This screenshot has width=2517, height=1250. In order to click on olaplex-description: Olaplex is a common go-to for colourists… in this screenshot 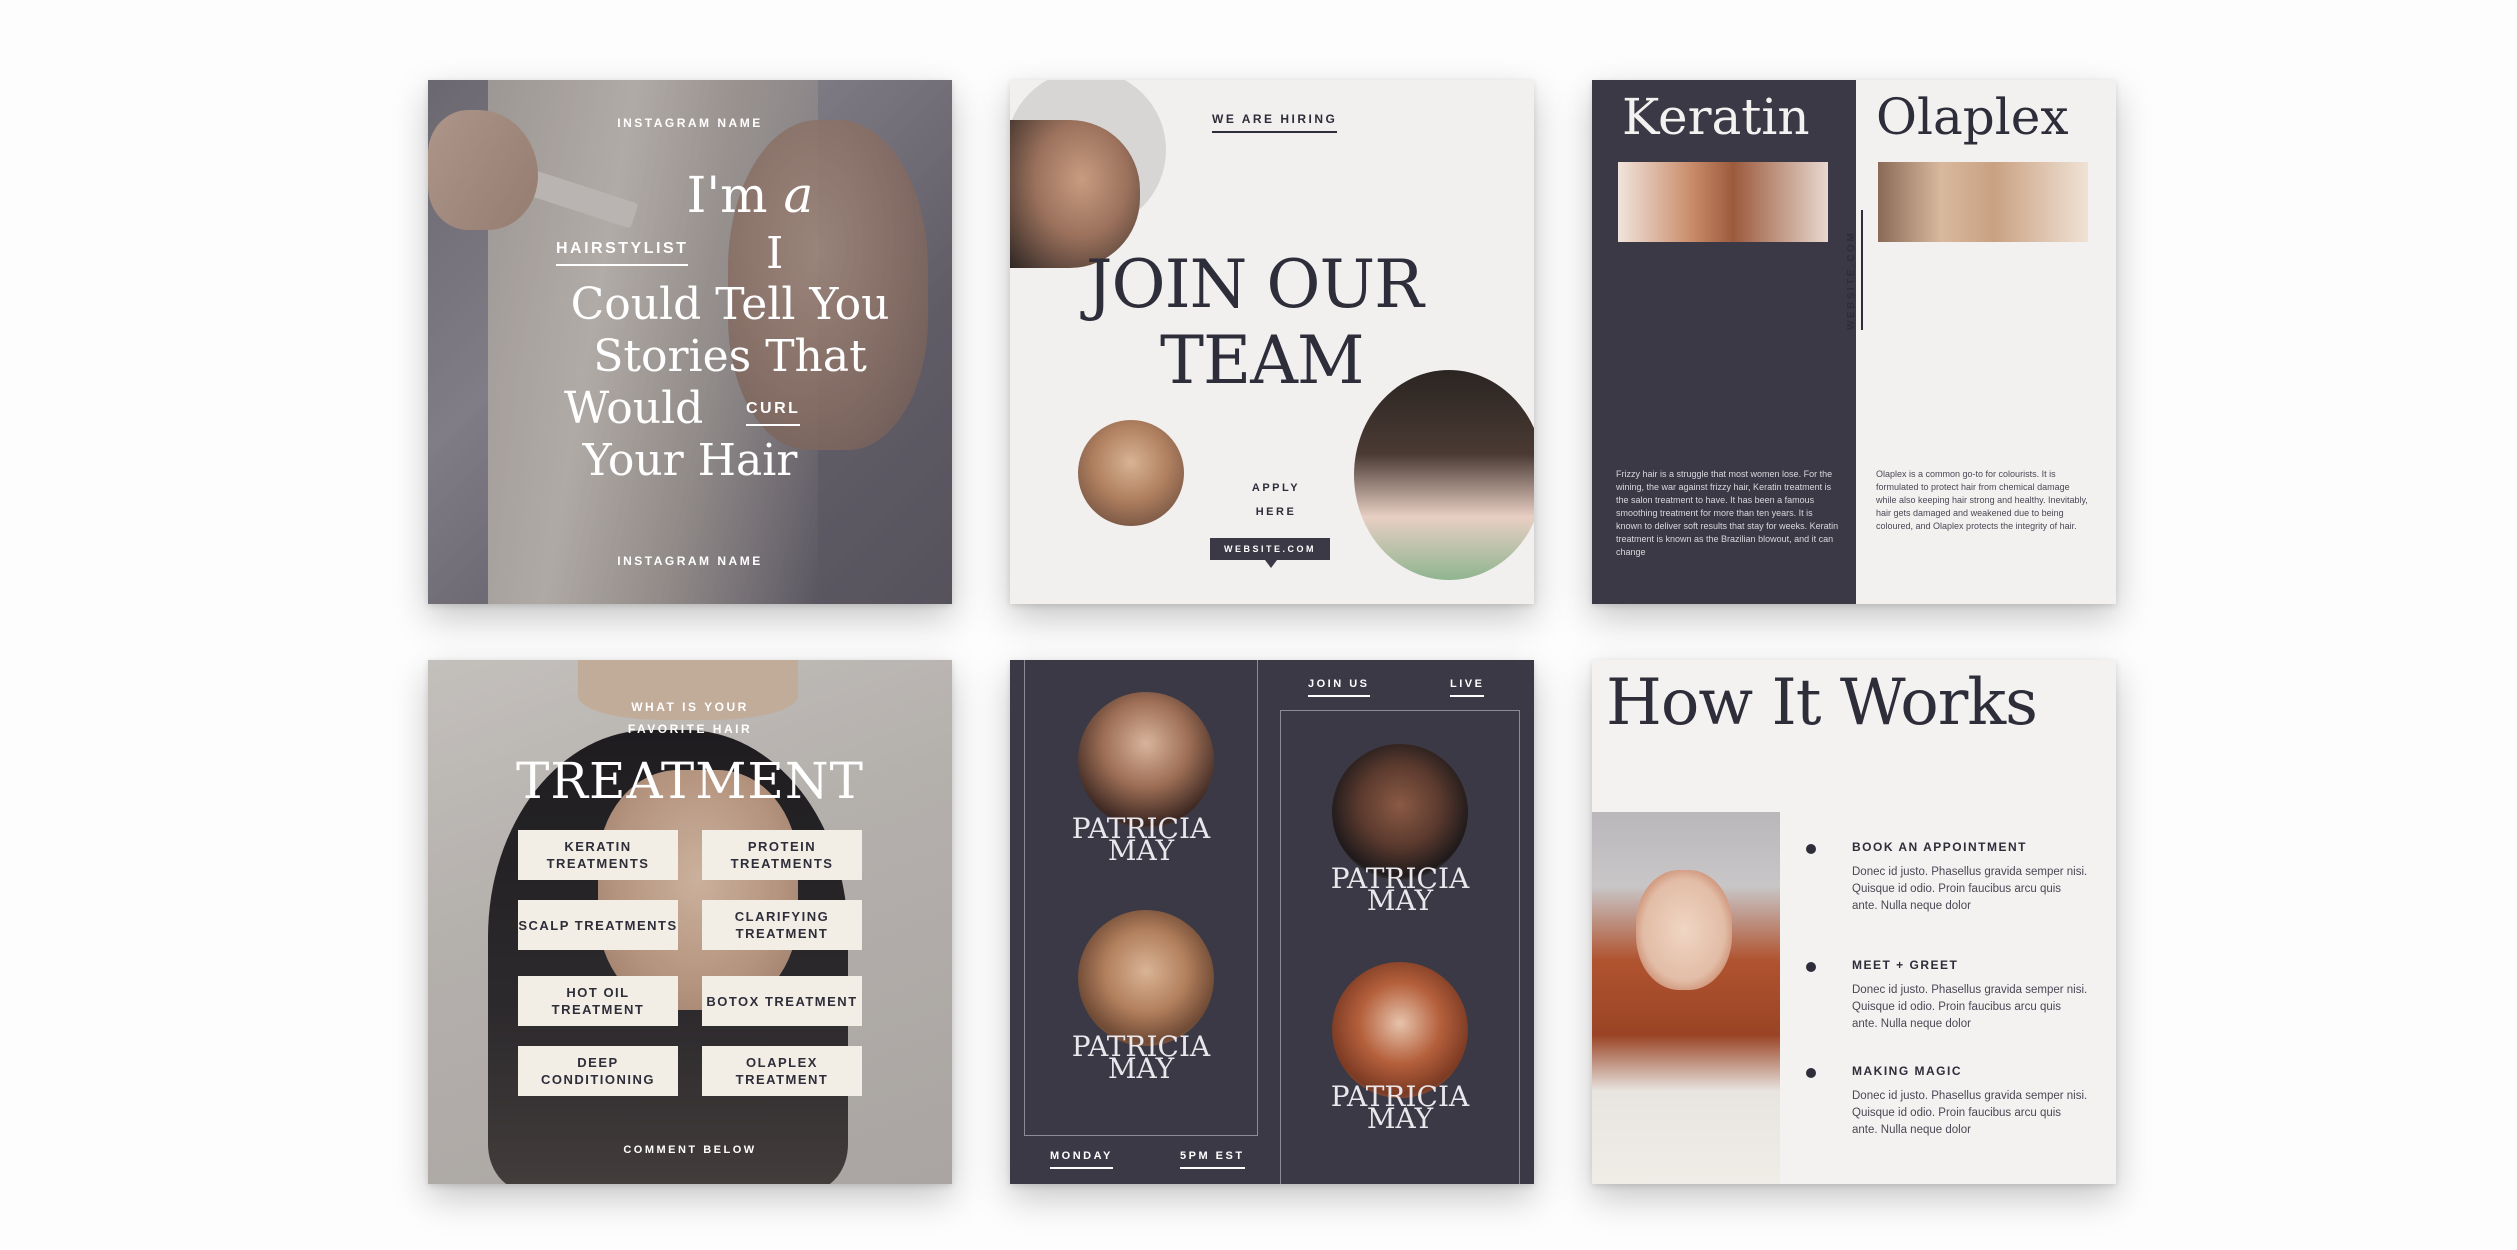, I will do `click(1982, 500)`.